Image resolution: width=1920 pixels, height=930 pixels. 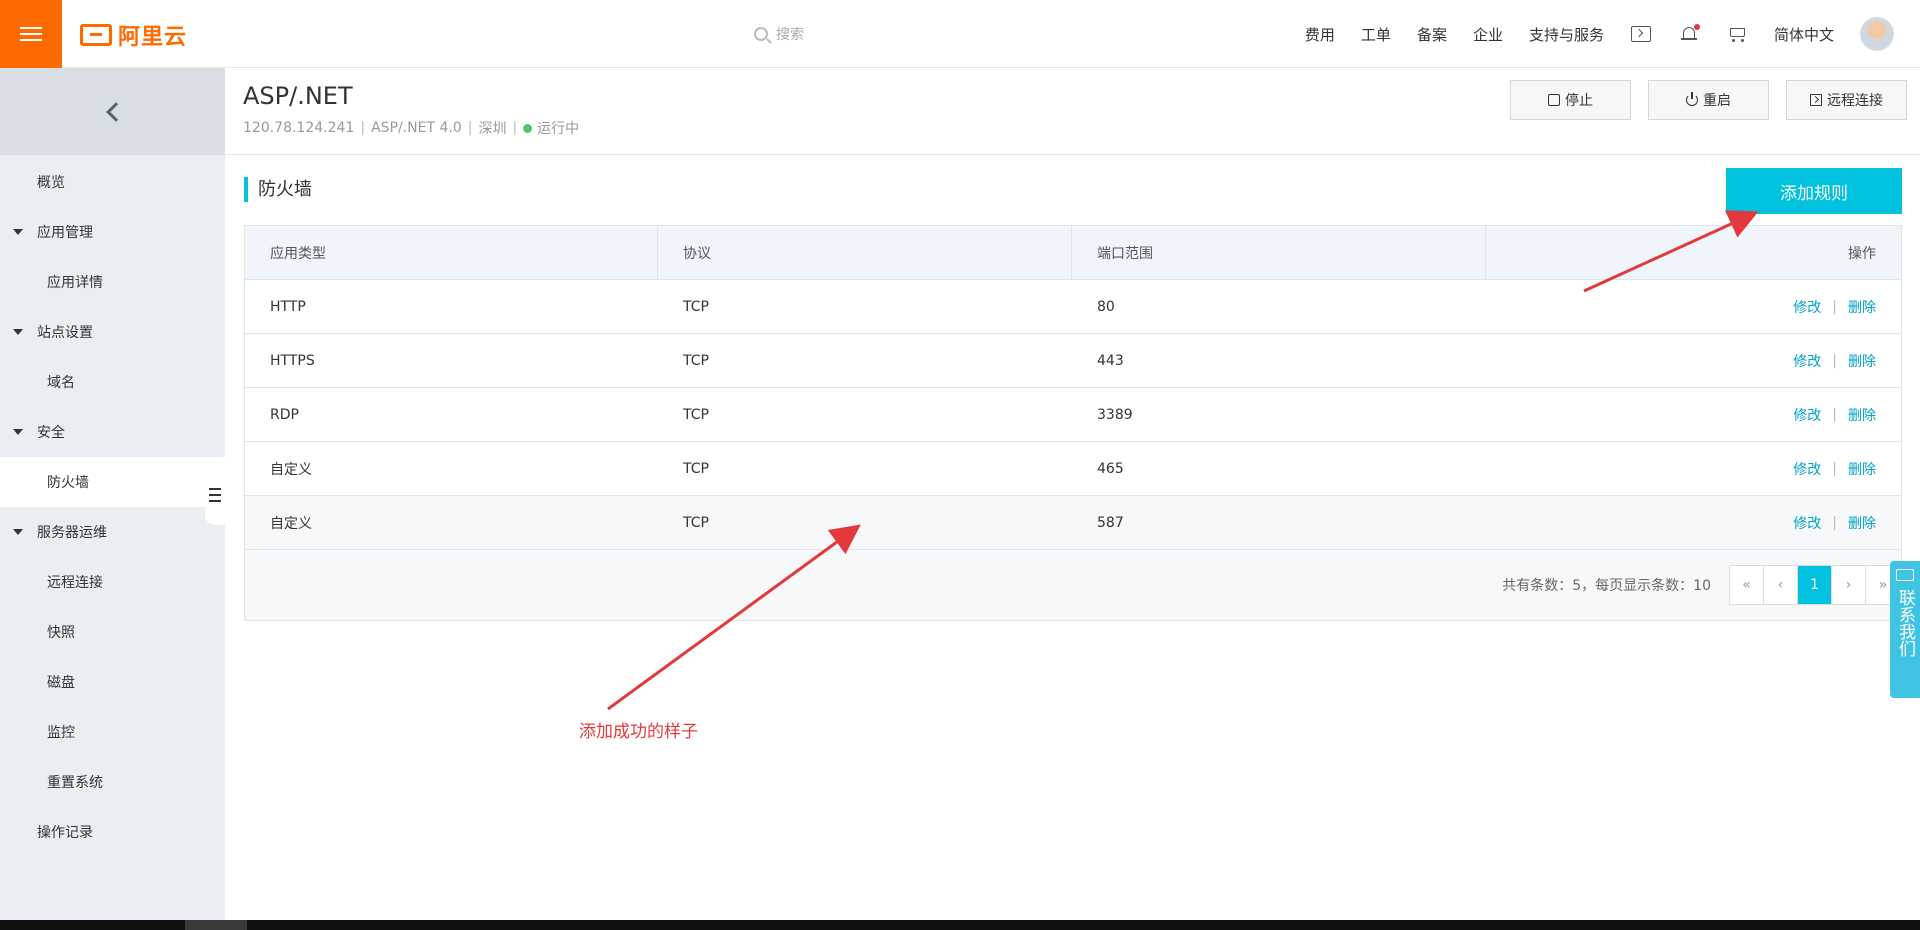 What do you see at coordinates (112, 632) in the screenshot?
I see `sidebar-item-snapshot: 快照` at bounding box center [112, 632].